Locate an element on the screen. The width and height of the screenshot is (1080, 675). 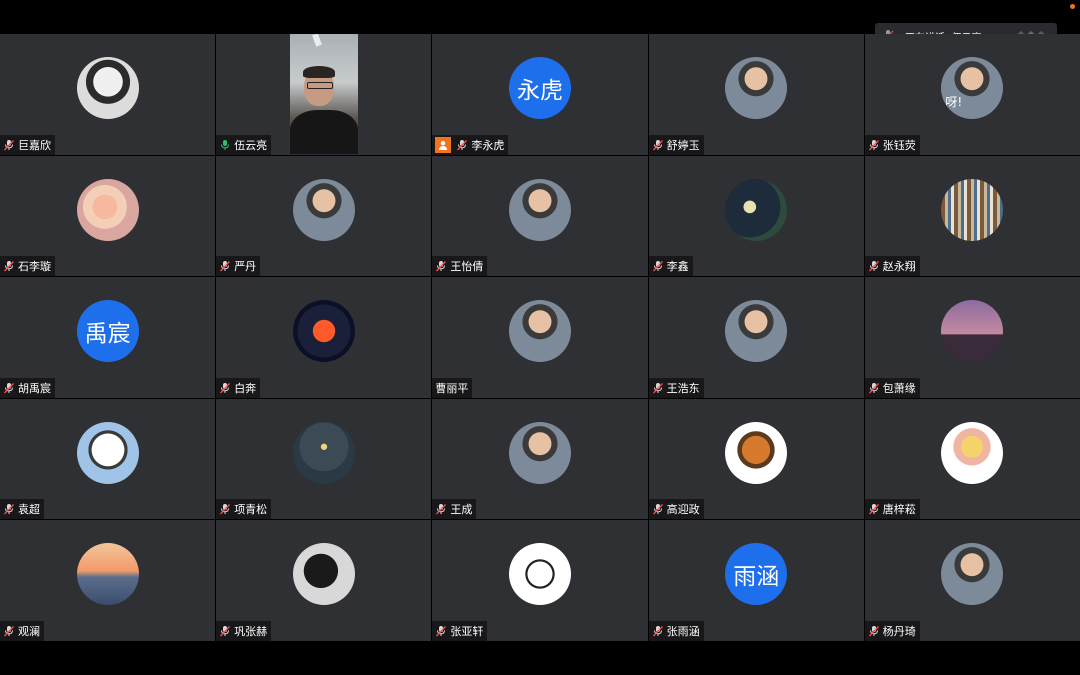
cartoon-girl-hat-avatar is located at coordinates (972, 452).